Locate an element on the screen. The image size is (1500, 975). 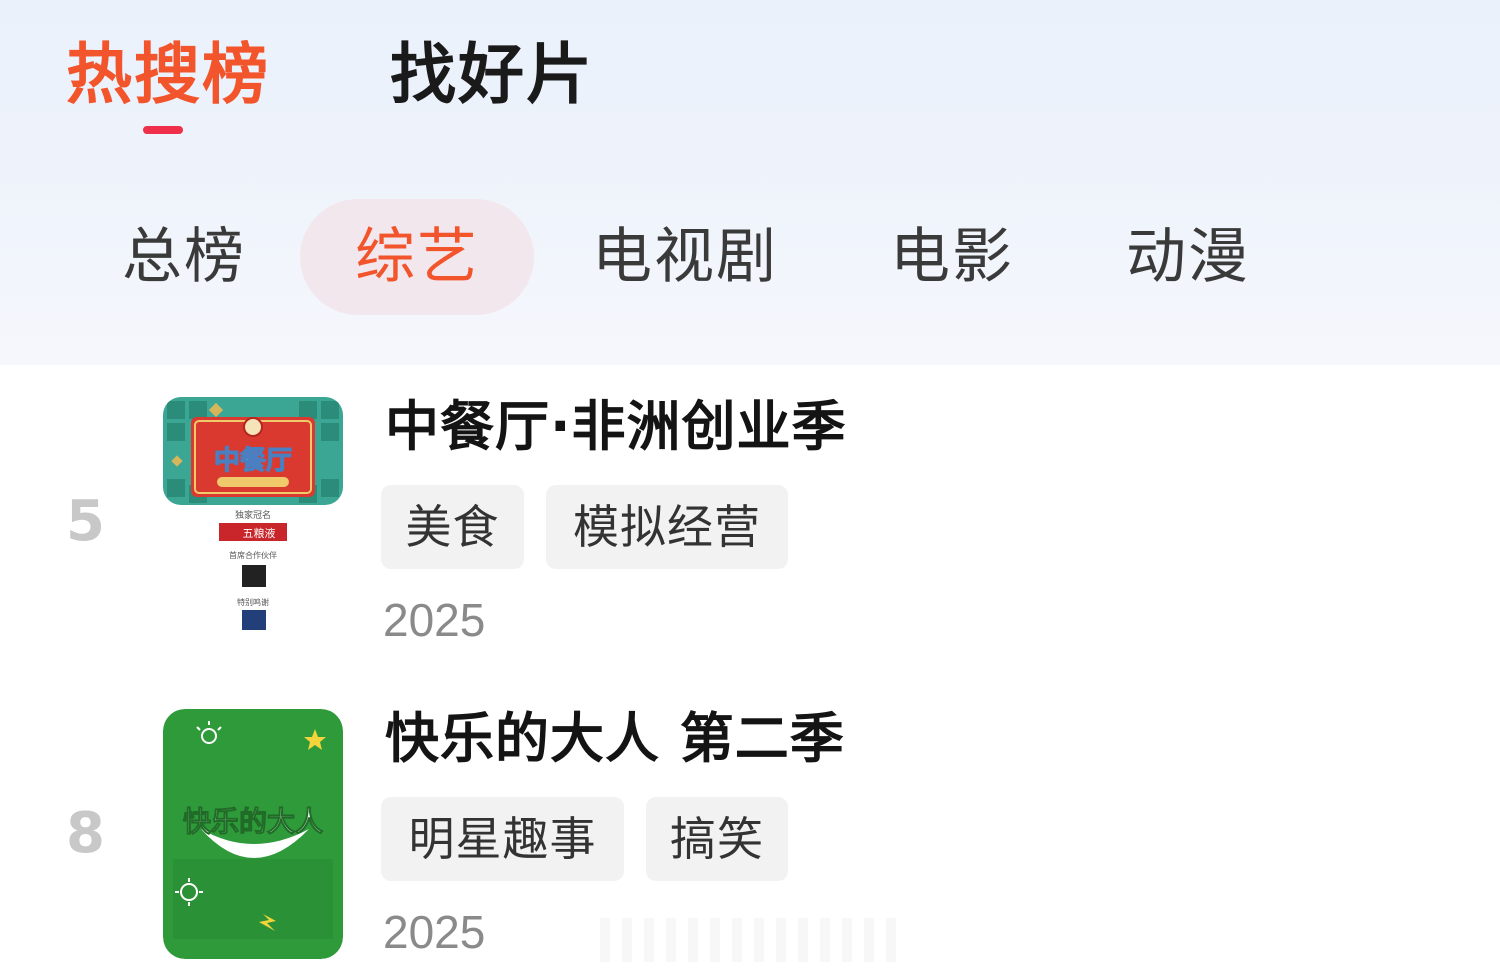
svg-text: 中餐厅 is located at coordinates (253, 461).